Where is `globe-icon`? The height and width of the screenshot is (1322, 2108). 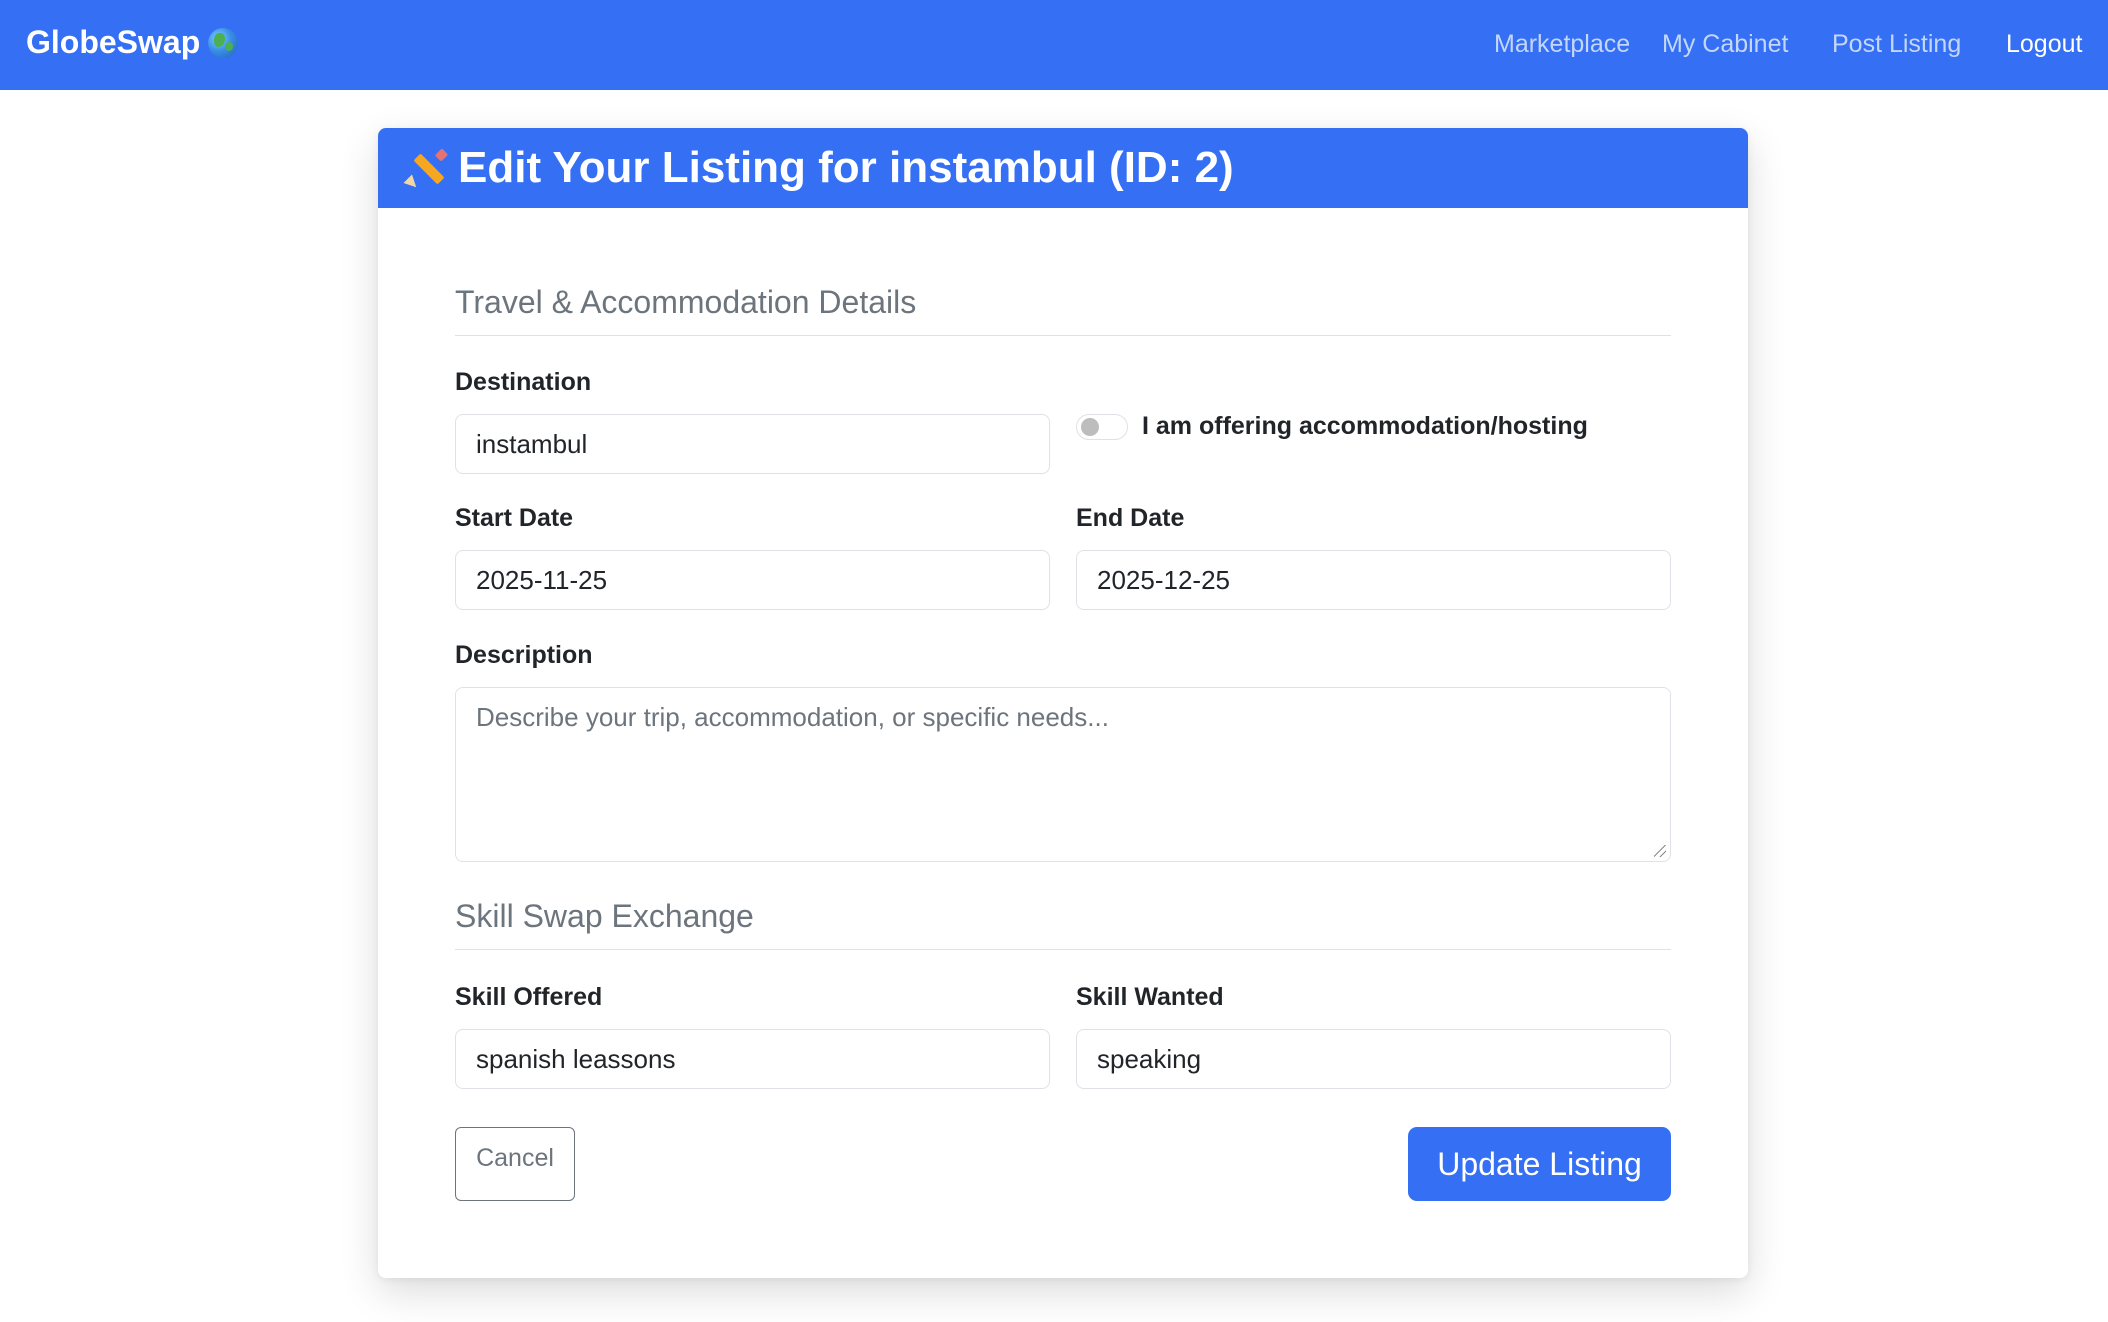
globe-icon is located at coordinates (223, 42).